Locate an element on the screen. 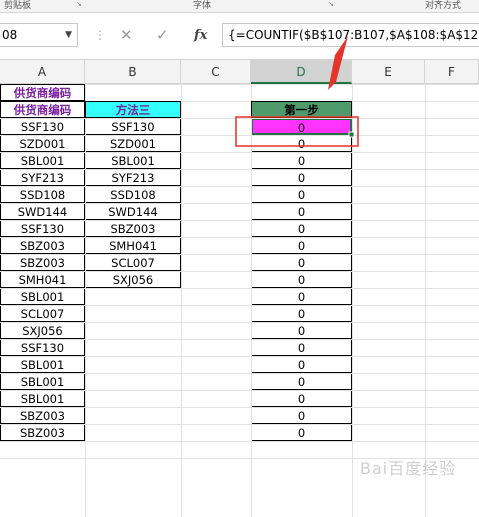 This screenshot has width=479, height=517. cell-b: SSF130 is located at coordinates (133, 126).